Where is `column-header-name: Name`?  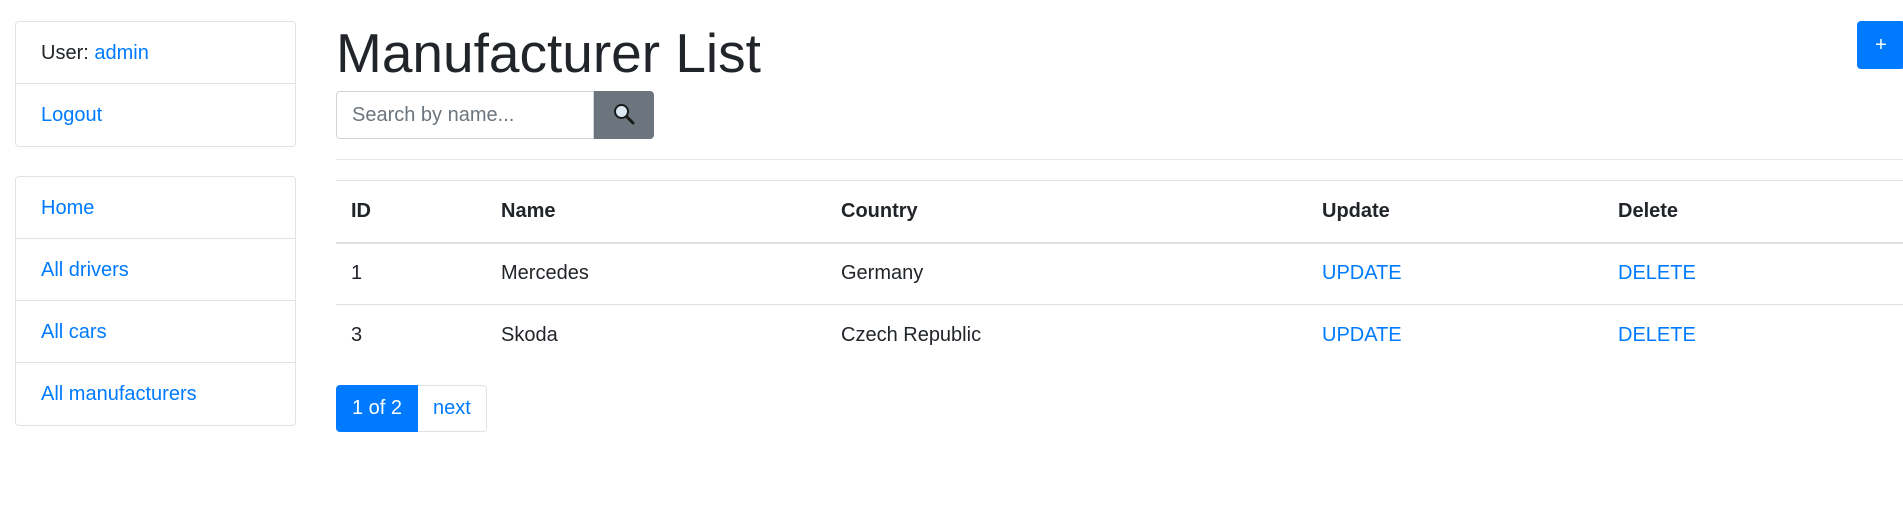
column-header-name: Name is located at coordinates (528, 210).